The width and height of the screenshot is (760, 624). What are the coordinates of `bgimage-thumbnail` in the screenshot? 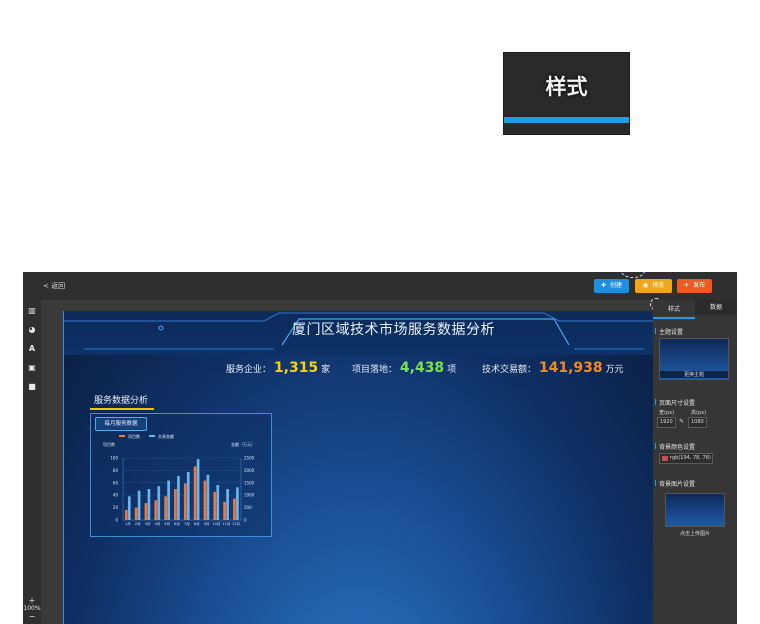 It's located at (695, 510).